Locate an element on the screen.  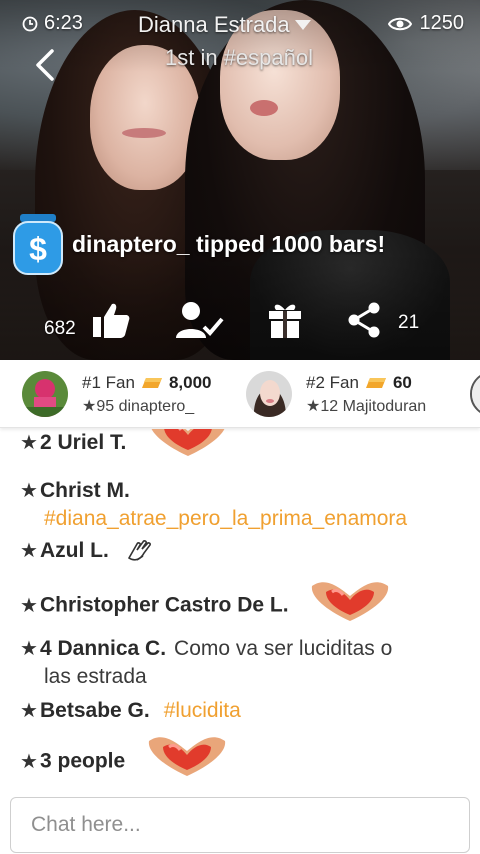
follow-button is located at coordinates (200, 320).